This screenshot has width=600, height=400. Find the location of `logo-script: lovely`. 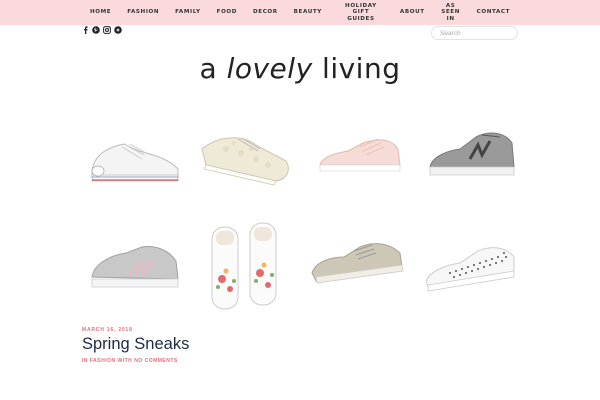

logo-script: lovely is located at coordinates (269, 68).